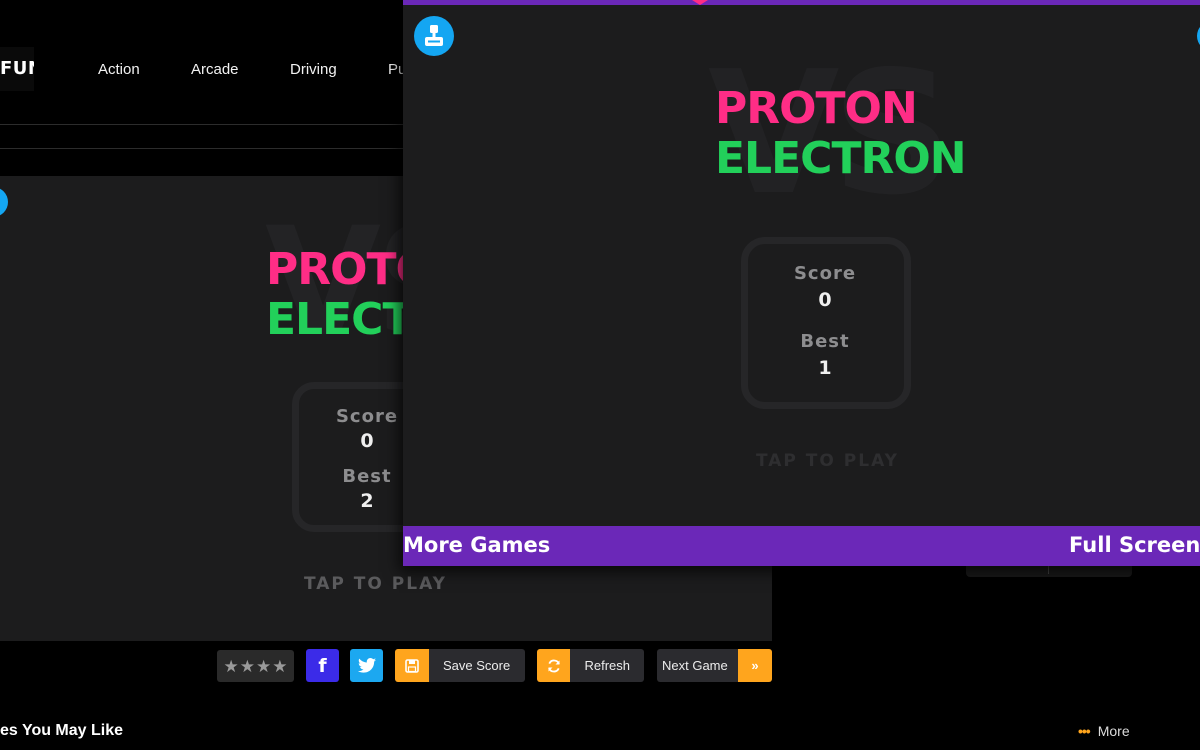 The height and width of the screenshot is (750, 1200). Describe the element at coordinates (119, 69) in the screenshot. I see `nav-item-action: Action` at that location.